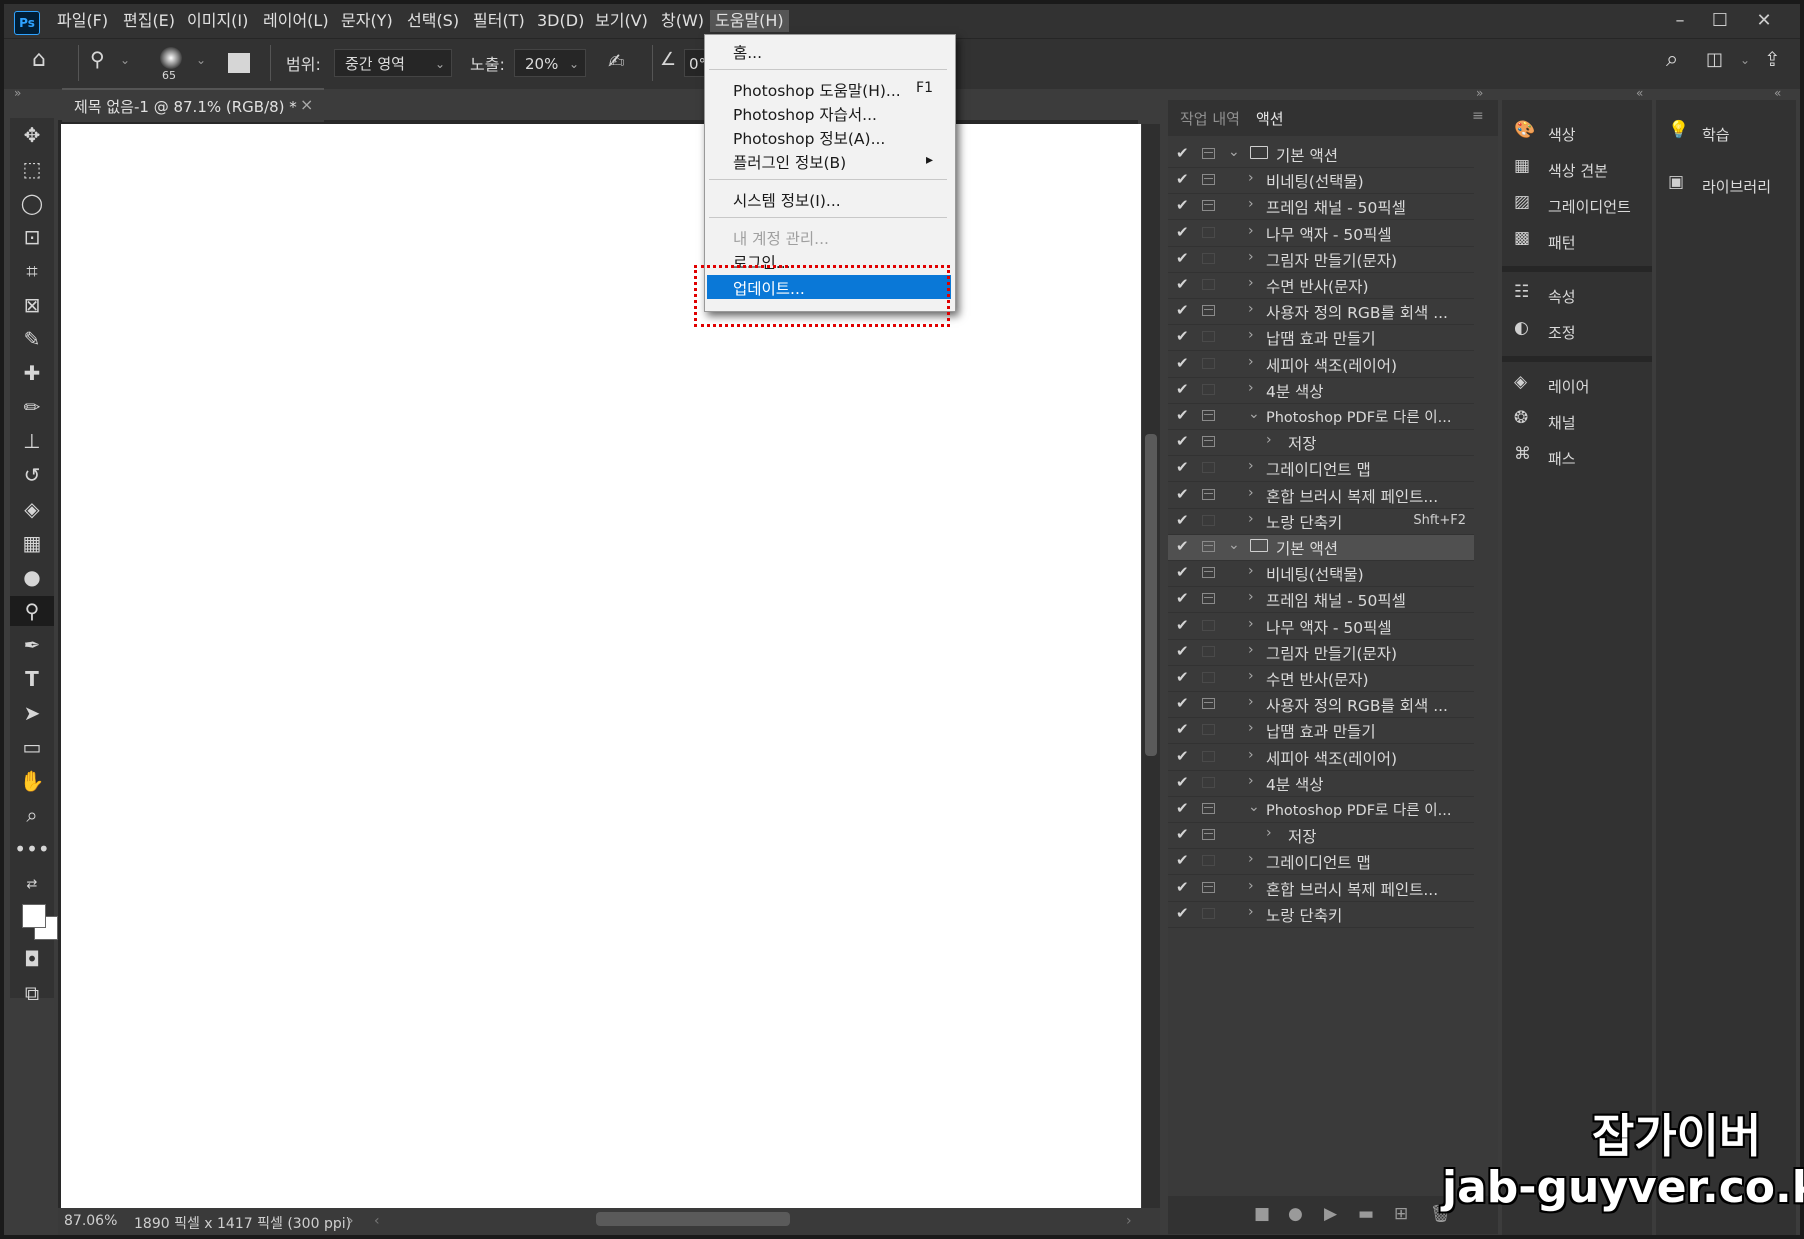  What do you see at coordinates (34, 916) in the screenshot?
I see `foreground-color-swatch` at bounding box center [34, 916].